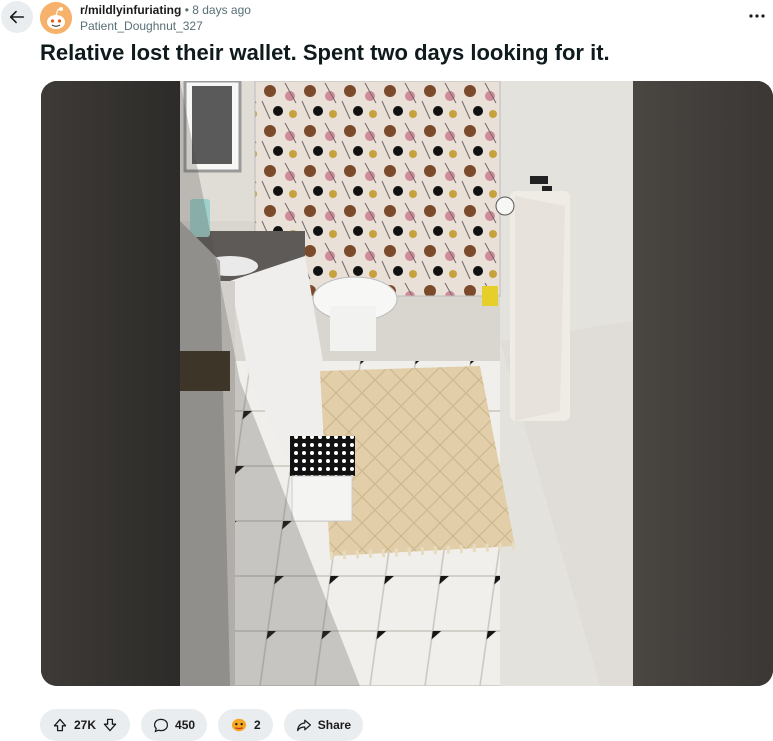 The width and height of the screenshot is (773, 741). Describe the element at coordinates (257, 725) in the screenshot. I see `award-count: 2` at that location.